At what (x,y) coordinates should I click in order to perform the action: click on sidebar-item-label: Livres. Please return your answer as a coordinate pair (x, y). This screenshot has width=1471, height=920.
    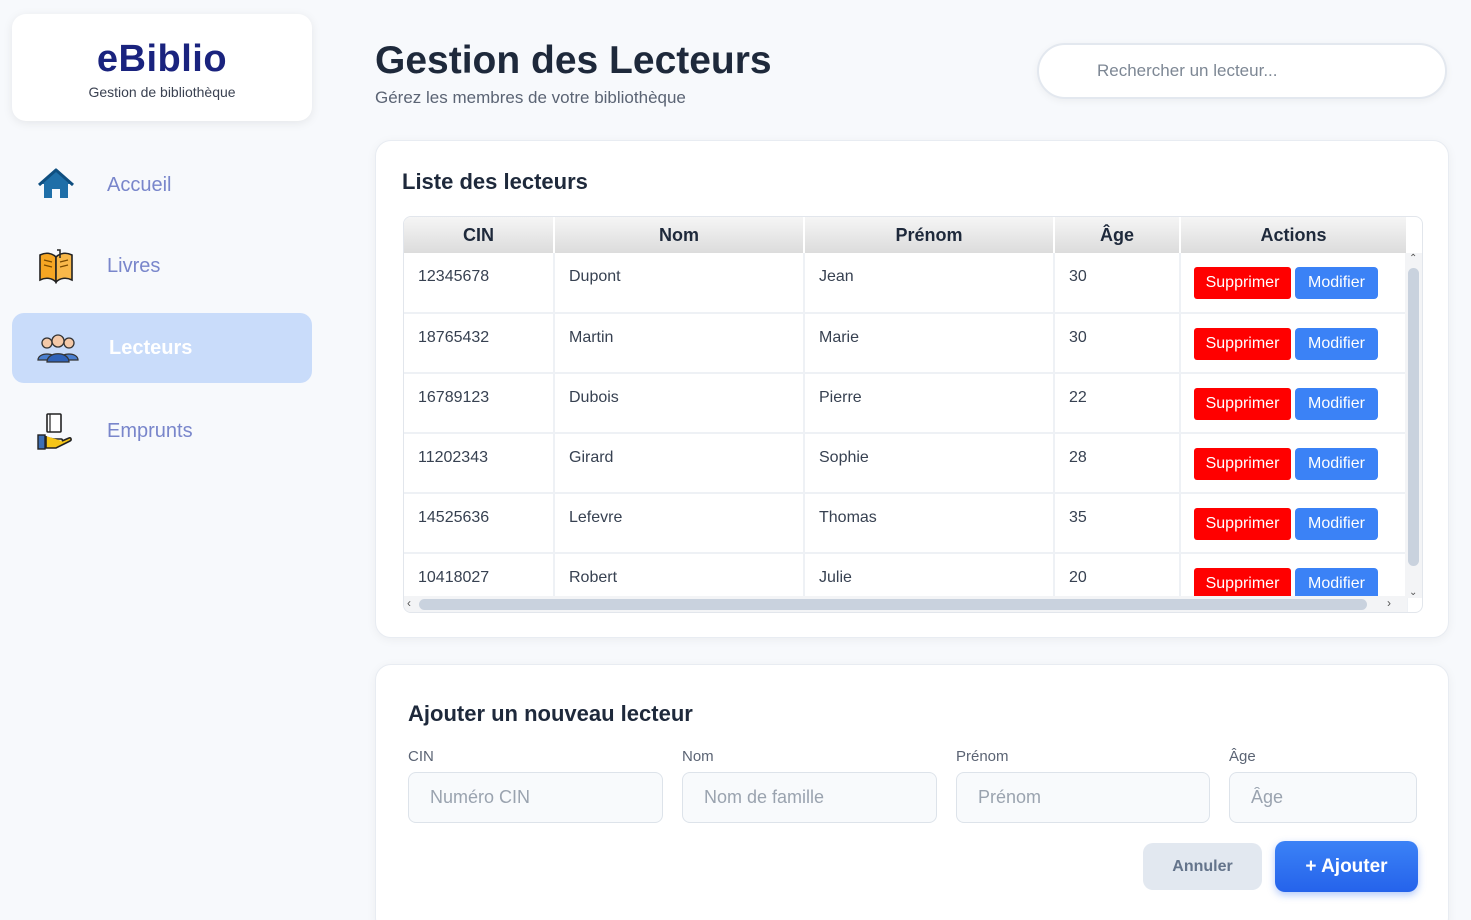
    Looking at the image, I should click on (134, 265).